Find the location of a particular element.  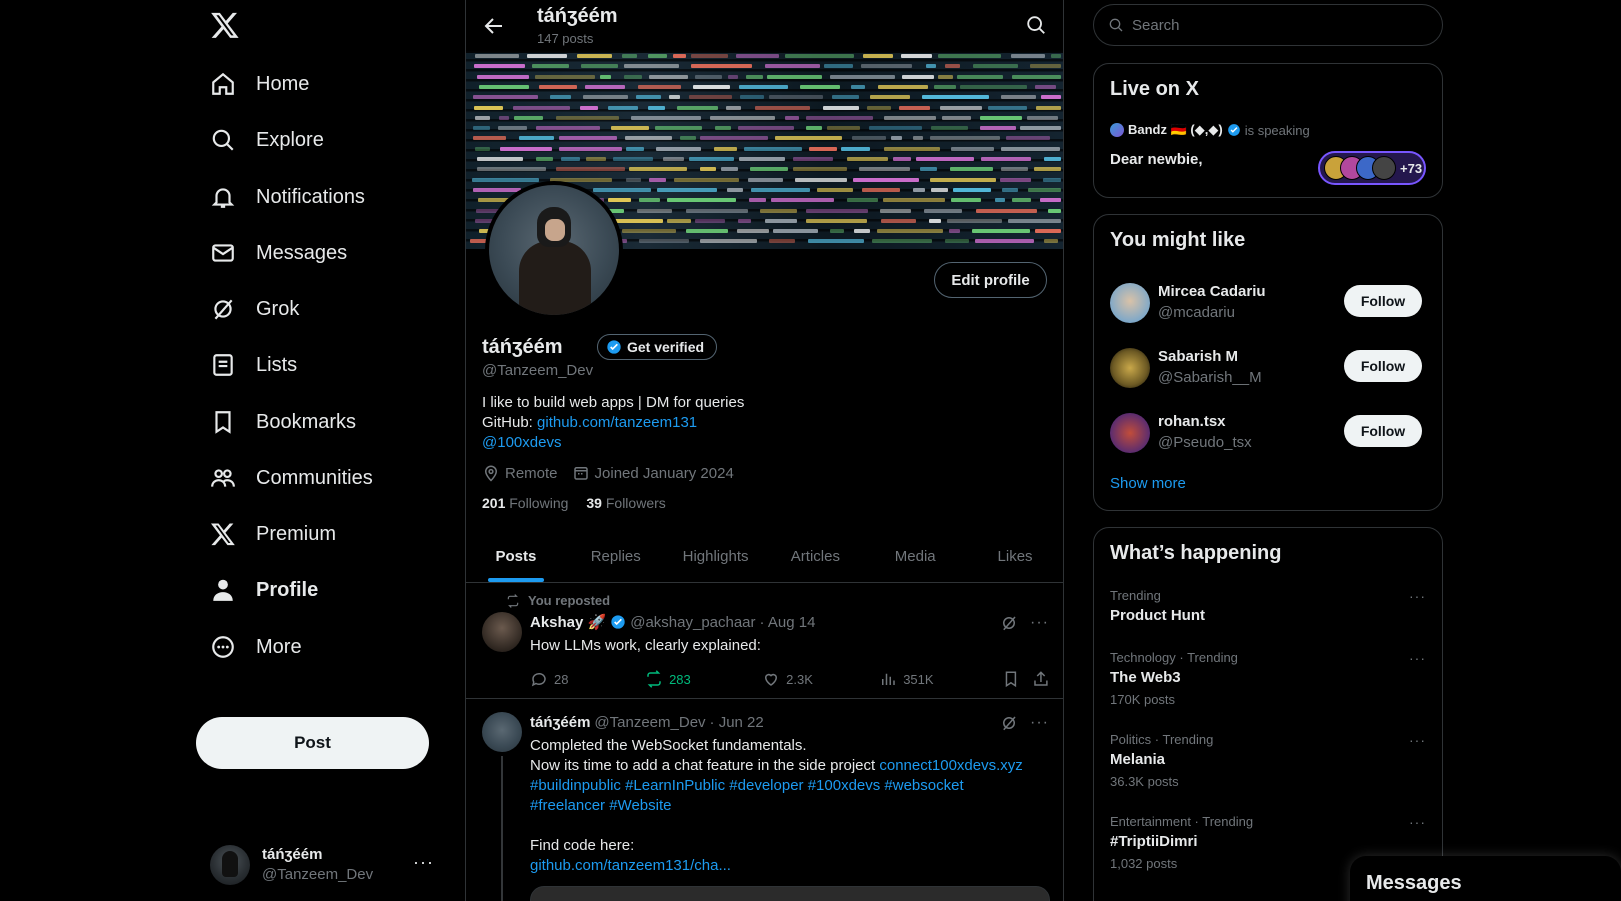

tweet-header: táńʒéém @Tanzeem_Dev · Jun 22 is located at coordinates (647, 722).